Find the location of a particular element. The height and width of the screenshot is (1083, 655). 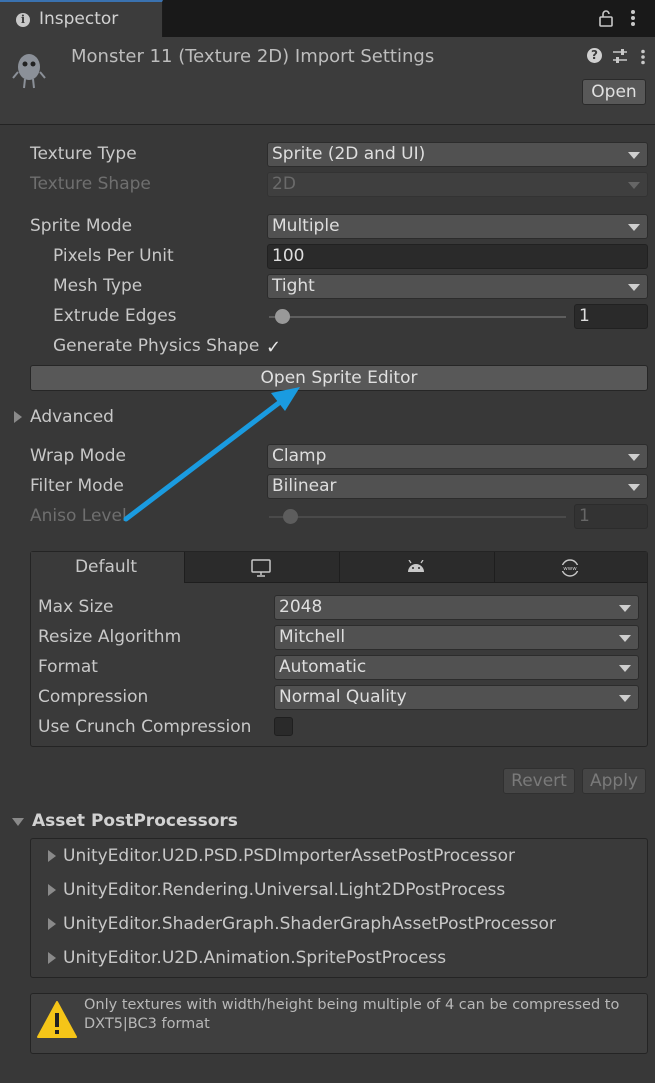

tab-webgl: www is located at coordinates (571, 567).